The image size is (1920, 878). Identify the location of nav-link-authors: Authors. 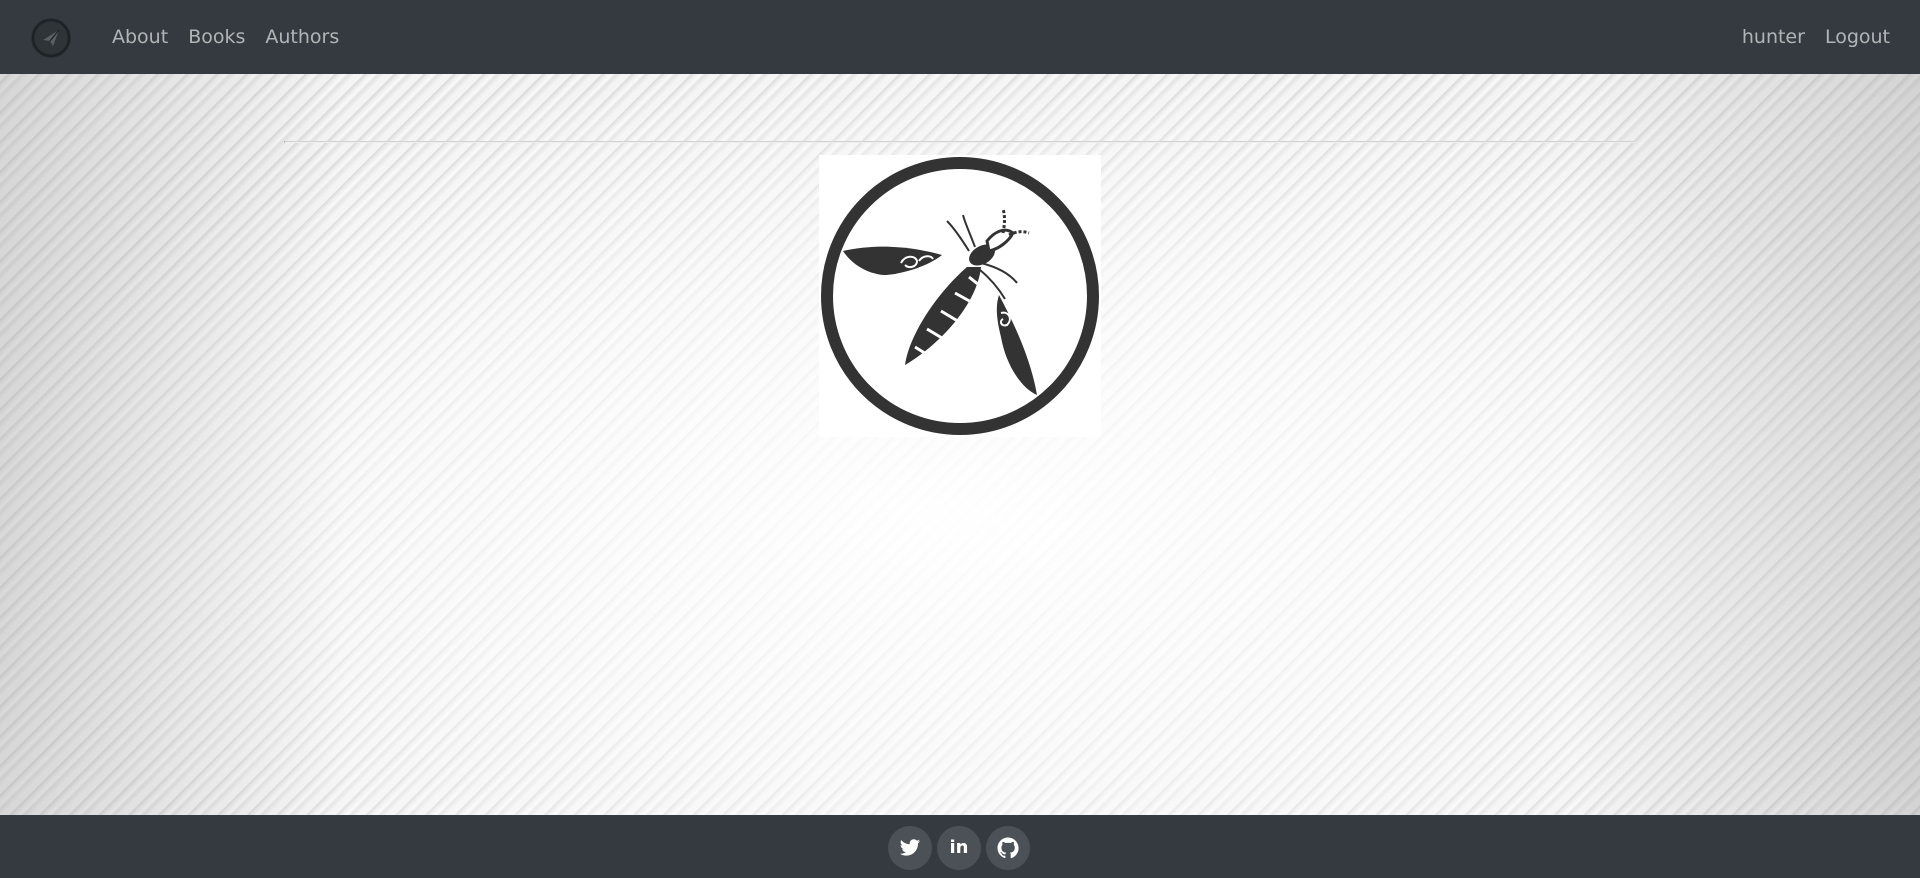
(302, 37).